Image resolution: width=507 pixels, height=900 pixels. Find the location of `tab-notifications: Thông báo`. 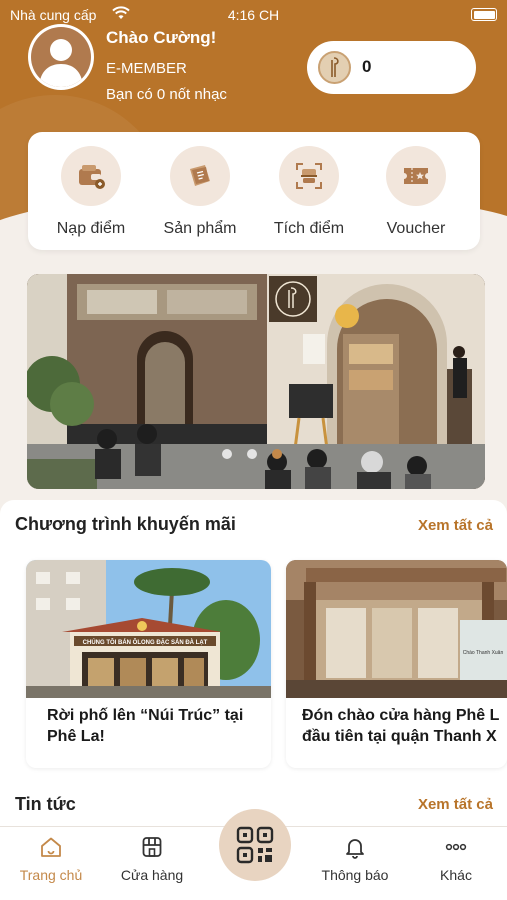

tab-notifications: Thông báo is located at coordinates (355, 859).